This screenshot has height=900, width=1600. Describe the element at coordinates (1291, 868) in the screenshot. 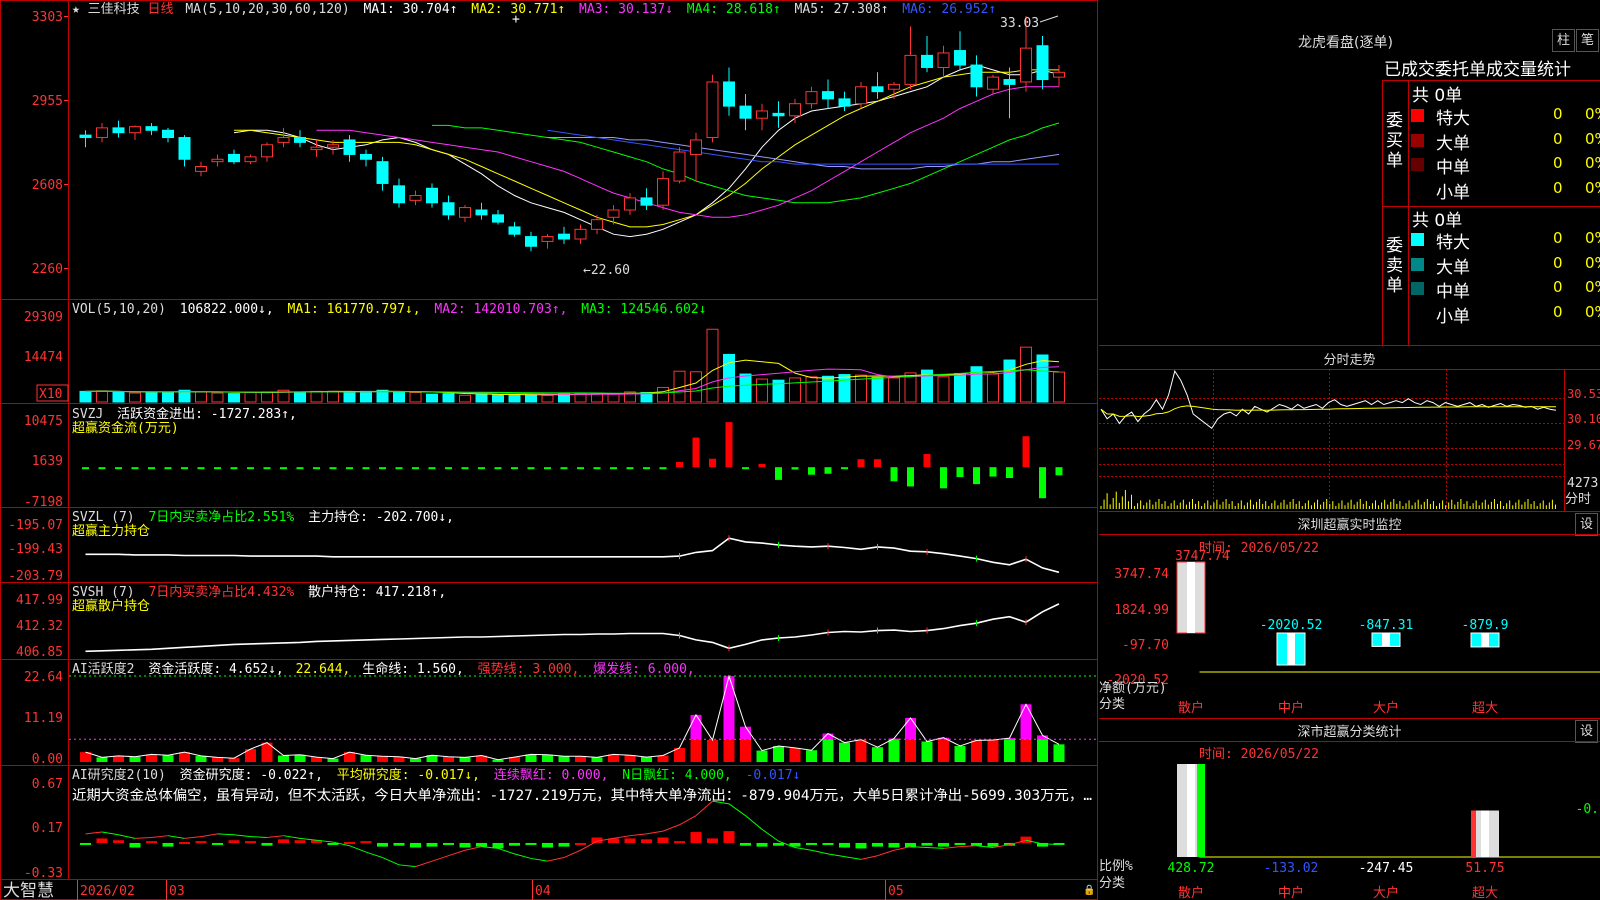

I see `stats-value-label: -133.02` at that location.